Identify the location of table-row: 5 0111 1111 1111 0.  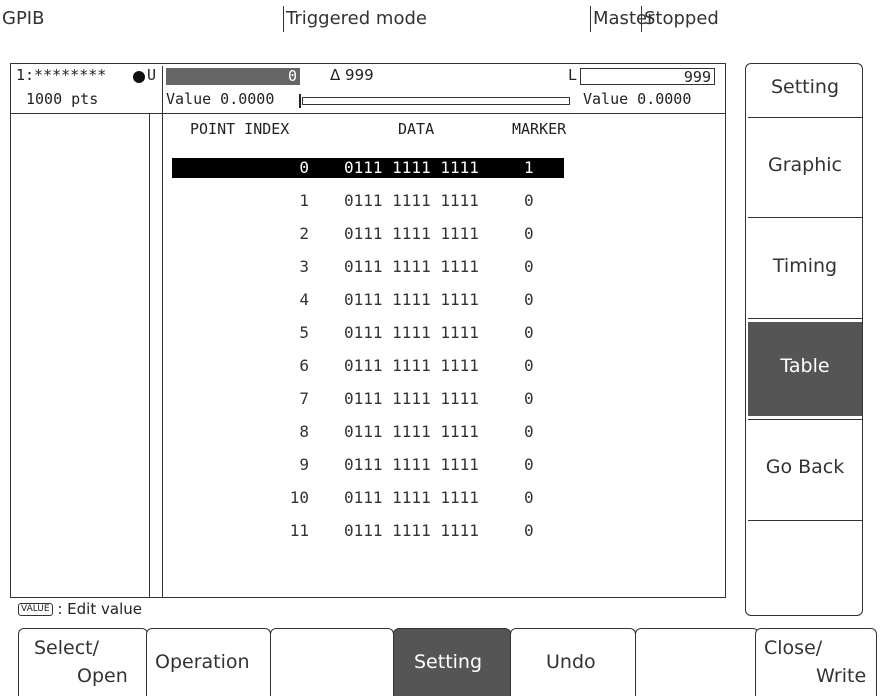
(368, 333).